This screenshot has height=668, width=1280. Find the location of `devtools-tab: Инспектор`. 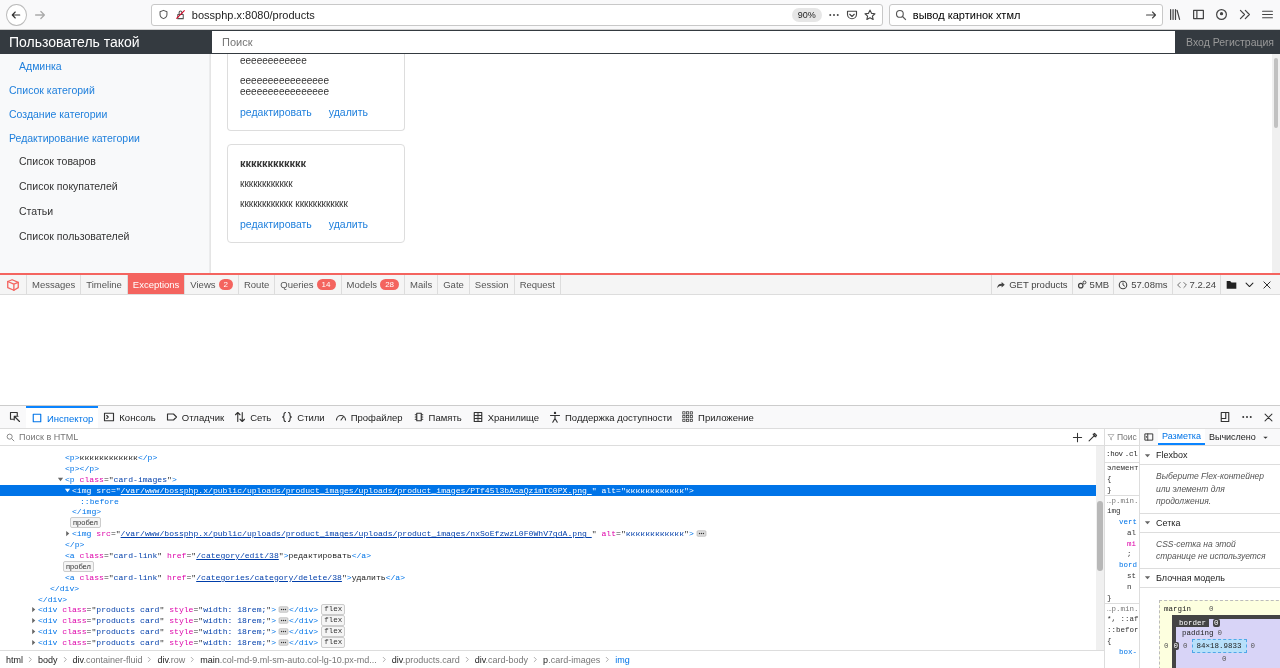

devtools-tab: Инспектор is located at coordinates (62, 417).